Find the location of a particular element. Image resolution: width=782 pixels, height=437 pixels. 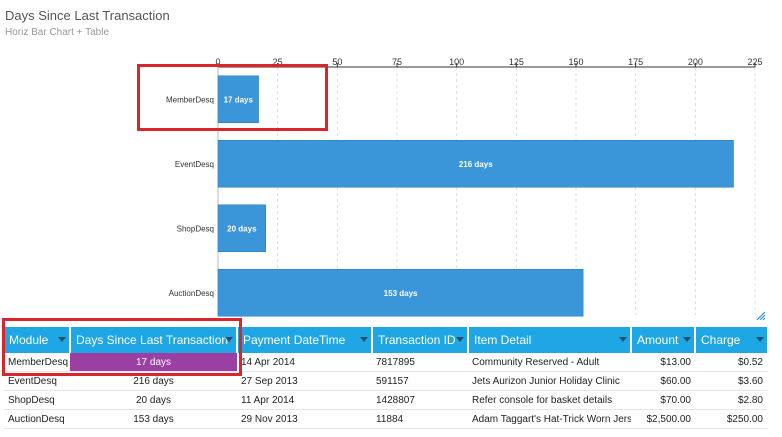

cell-charge: $0.52 is located at coordinates (731, 362).